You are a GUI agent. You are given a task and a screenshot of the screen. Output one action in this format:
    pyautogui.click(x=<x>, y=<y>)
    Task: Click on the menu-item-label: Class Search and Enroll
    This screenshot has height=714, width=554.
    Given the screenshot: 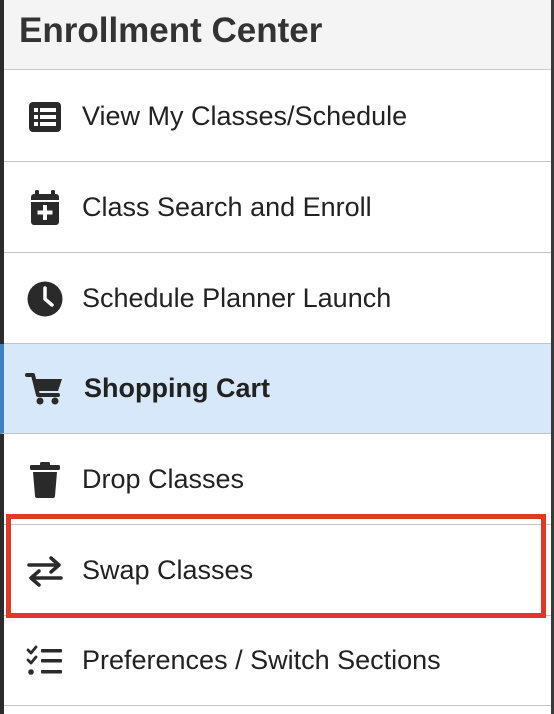 What is the action you would take?
    pyautogui.click(x=227, y=207)
    